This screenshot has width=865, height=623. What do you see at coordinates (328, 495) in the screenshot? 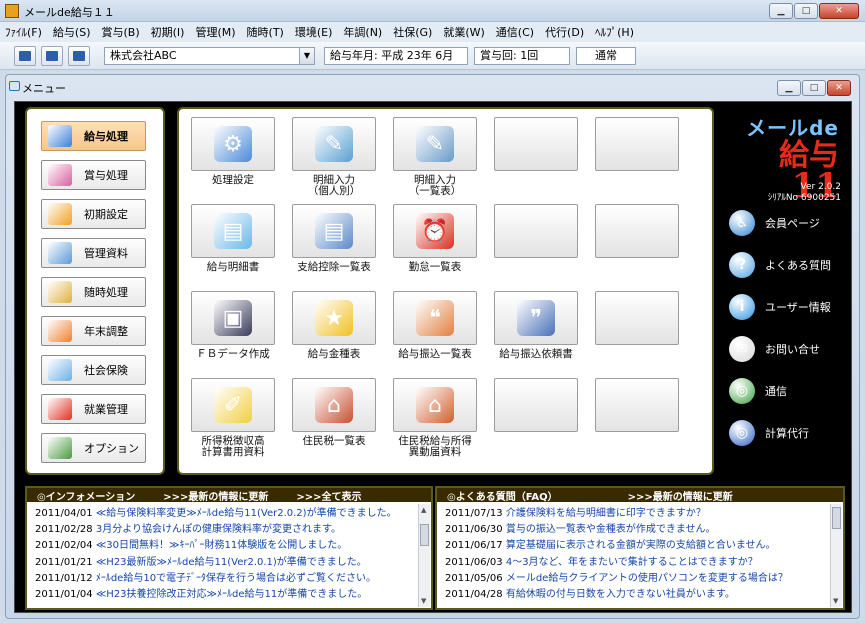
I see `info-show-all-link: >>>全て表示` at bounding box center [328, 495].